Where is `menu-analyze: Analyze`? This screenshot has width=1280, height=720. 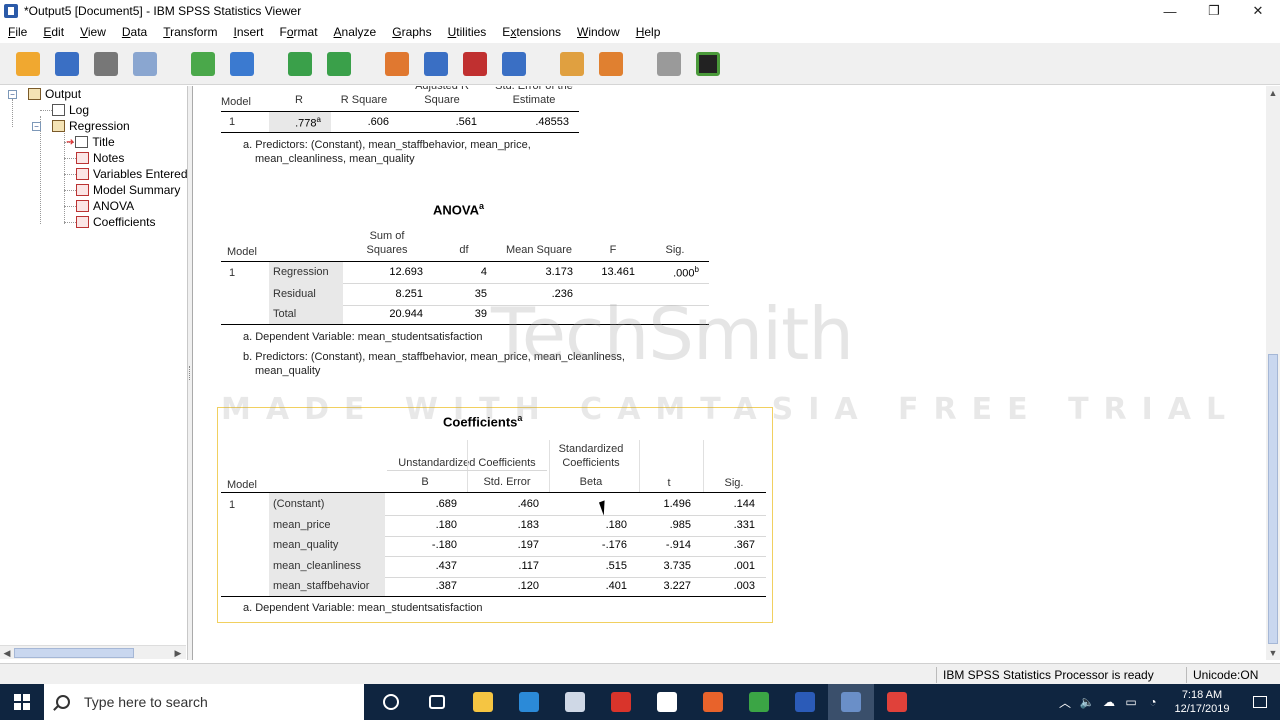 menu-analyze: Analyze is located at coordinates (355, 32).